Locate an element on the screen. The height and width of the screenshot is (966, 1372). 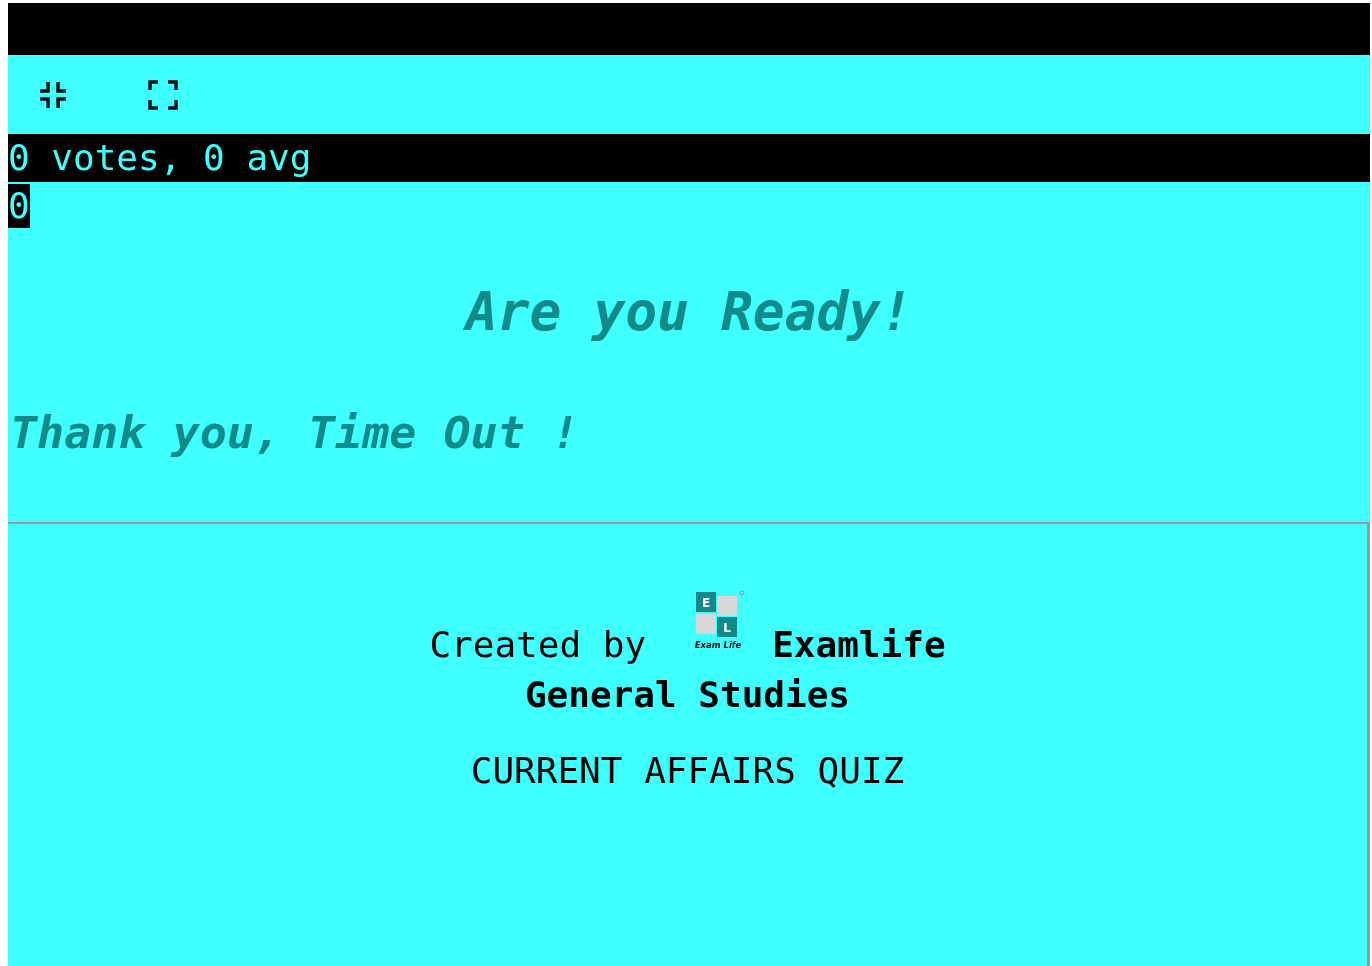
vote-summary: 0 votes, 0 avg is located at coordinates (689, 158).